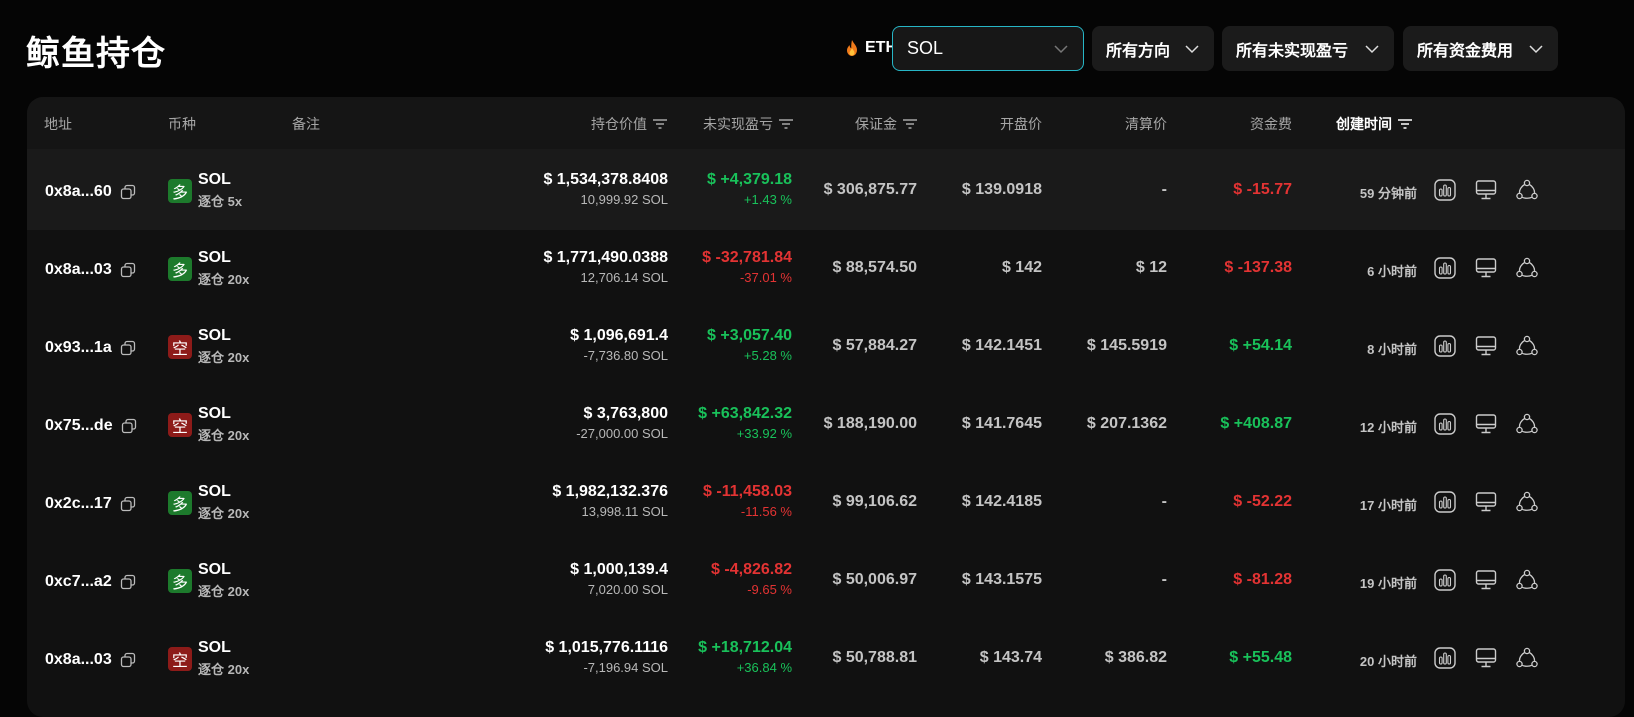  What do you see at coordinates (1001, 579) in the screenshot?
I see `open-price-cell: $ 143.1575` at bounding box center [1001, 579].